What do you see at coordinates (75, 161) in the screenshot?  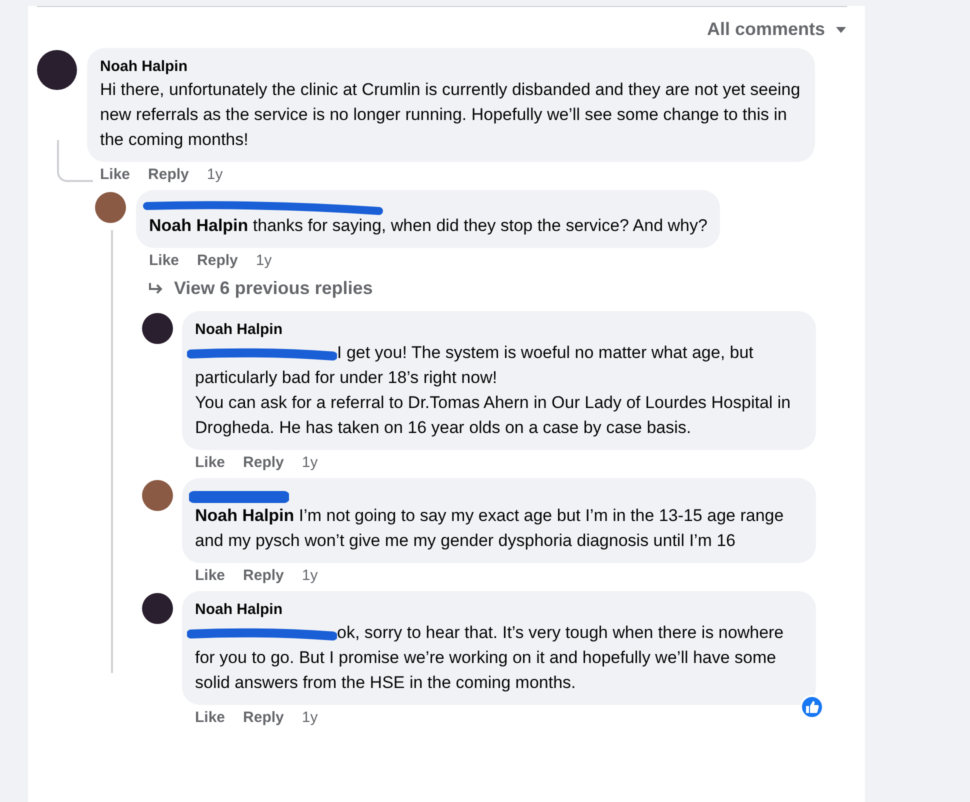 I see `thread-connector-line` at bounding box center [75, 161].